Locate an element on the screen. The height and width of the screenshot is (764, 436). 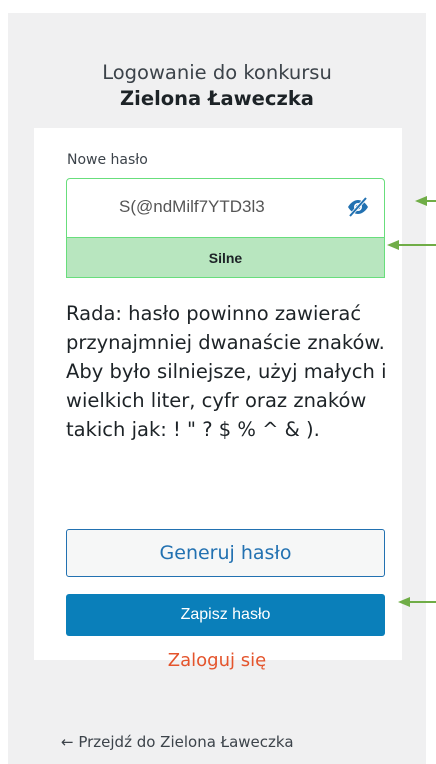
password-input: S(@ndMilf7YTD3l3 is located at coordinates (225, 208).